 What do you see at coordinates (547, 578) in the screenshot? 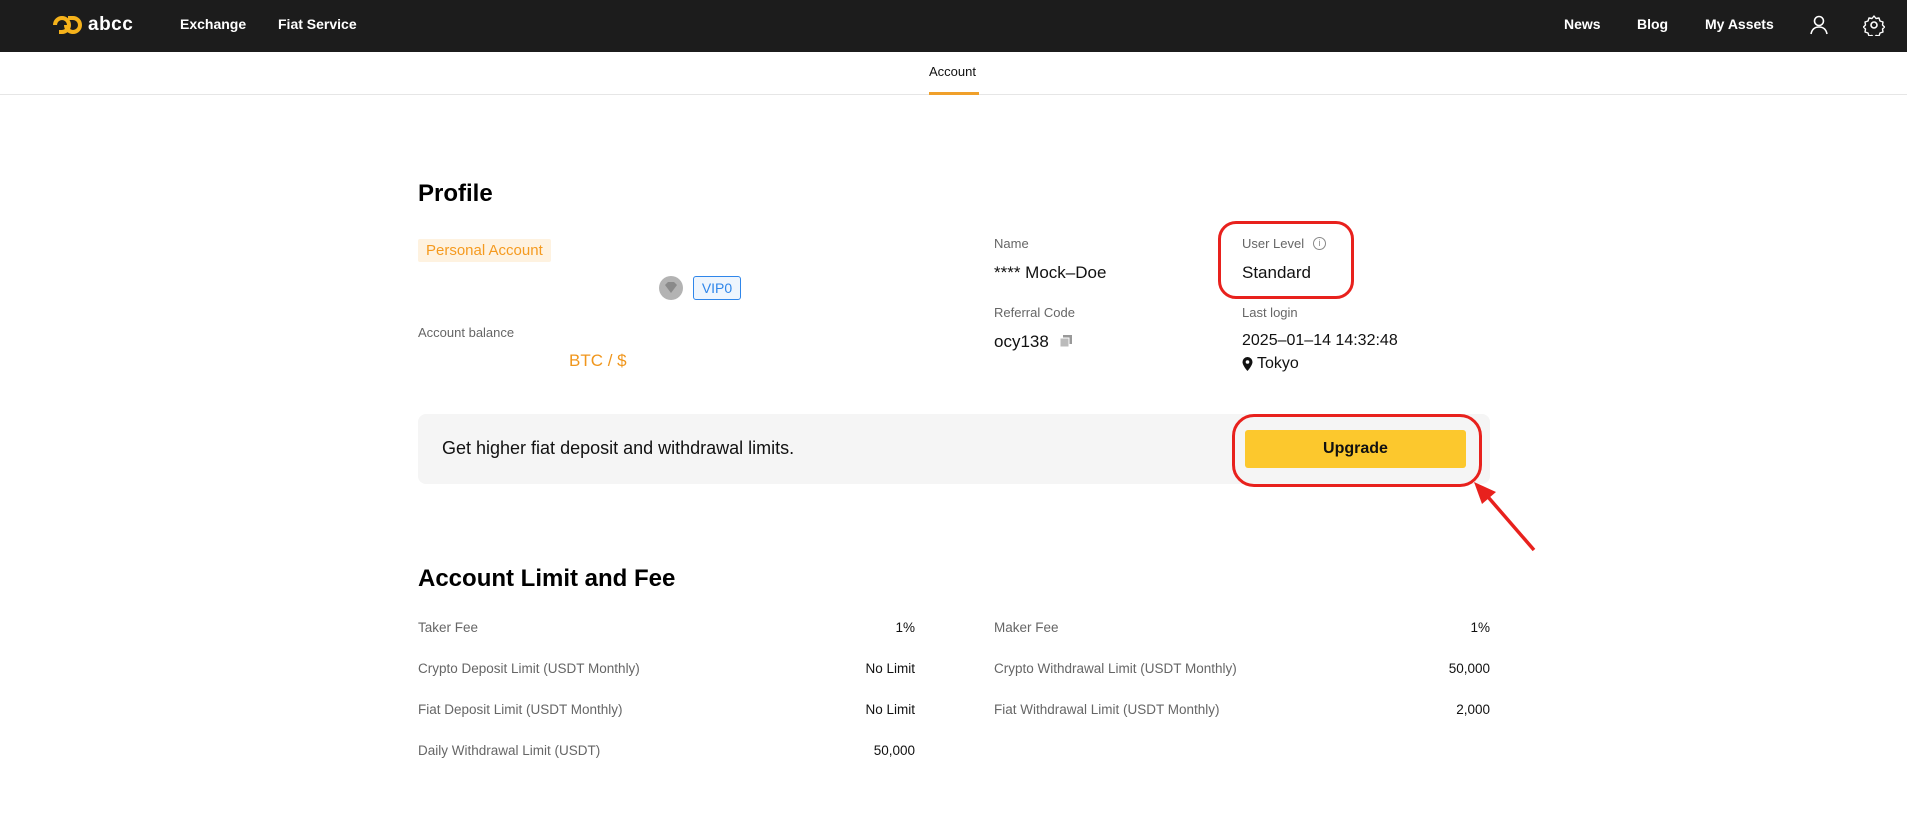
I see `limits-title: Account Limit and Fee` at bounding box center [547, 578].